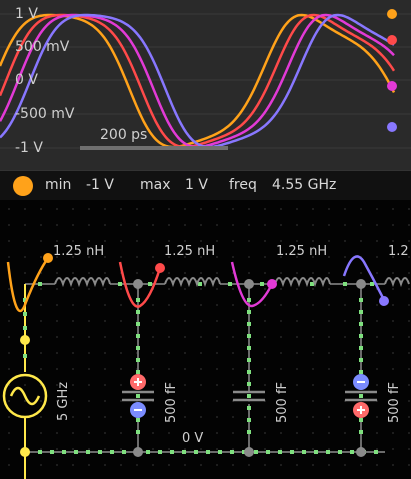  Describe the element at coordinates (301, 251) in the screenshot. I see `inductor-3-label: 1.25 nH` at that location.